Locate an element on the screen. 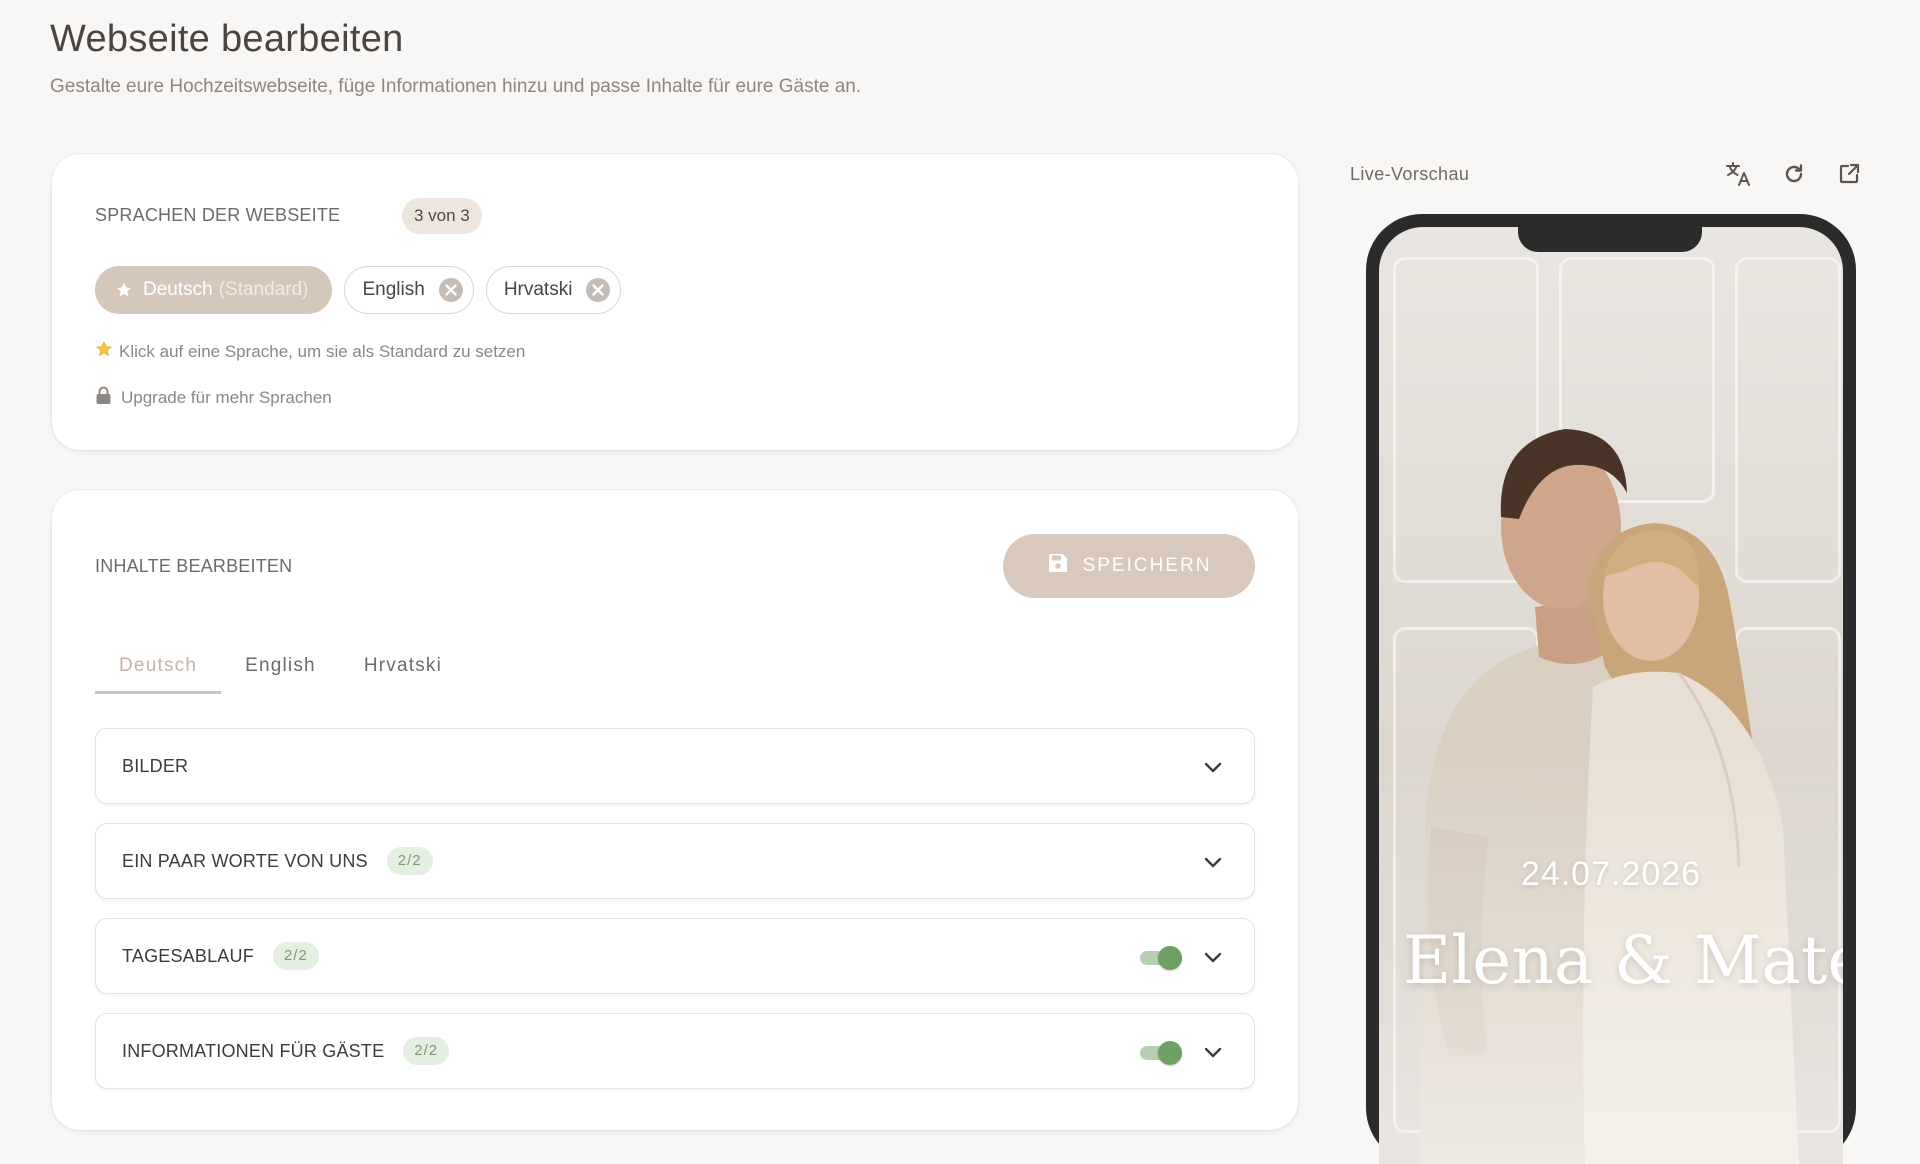  language-chip-english: English is located at coordinates (409, 290).